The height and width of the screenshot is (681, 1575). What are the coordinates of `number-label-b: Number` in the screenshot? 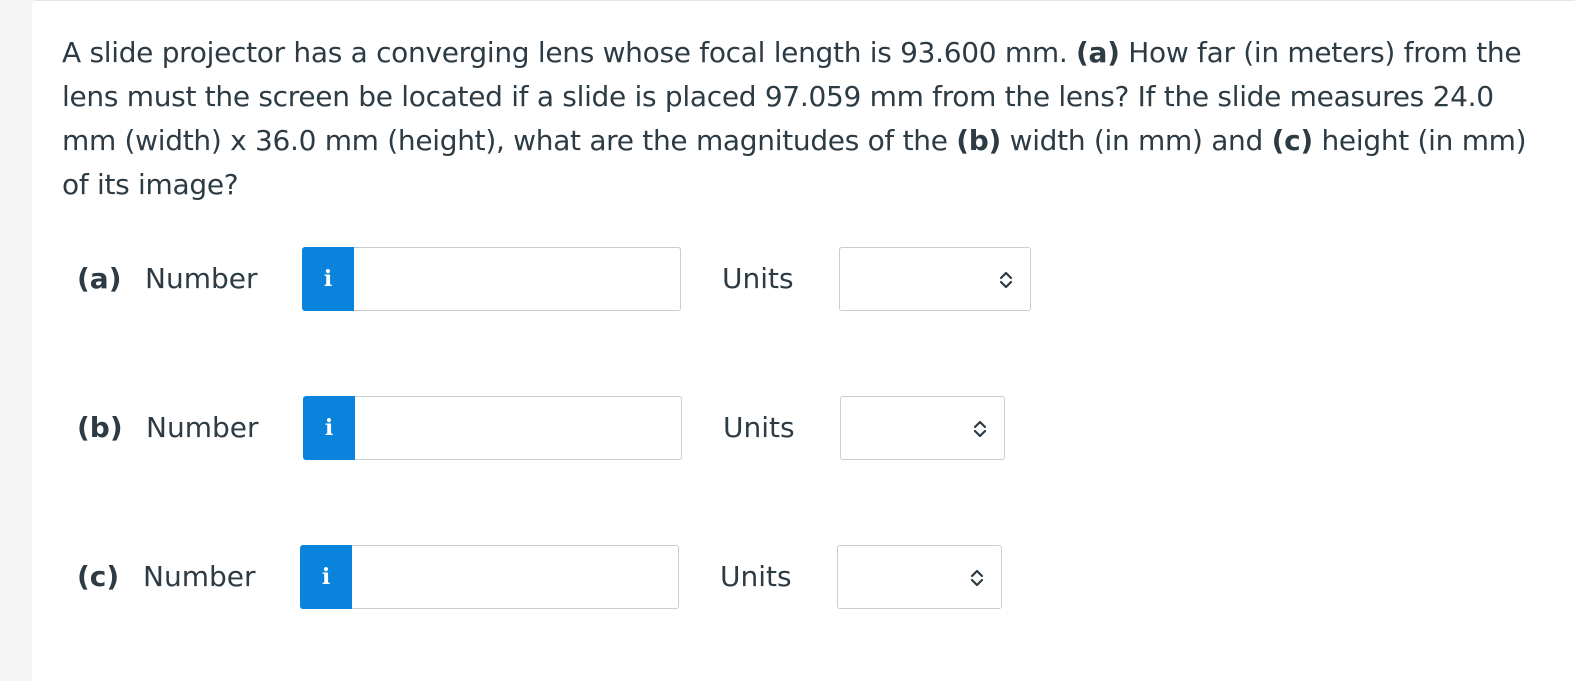 It's located at (202, 427).